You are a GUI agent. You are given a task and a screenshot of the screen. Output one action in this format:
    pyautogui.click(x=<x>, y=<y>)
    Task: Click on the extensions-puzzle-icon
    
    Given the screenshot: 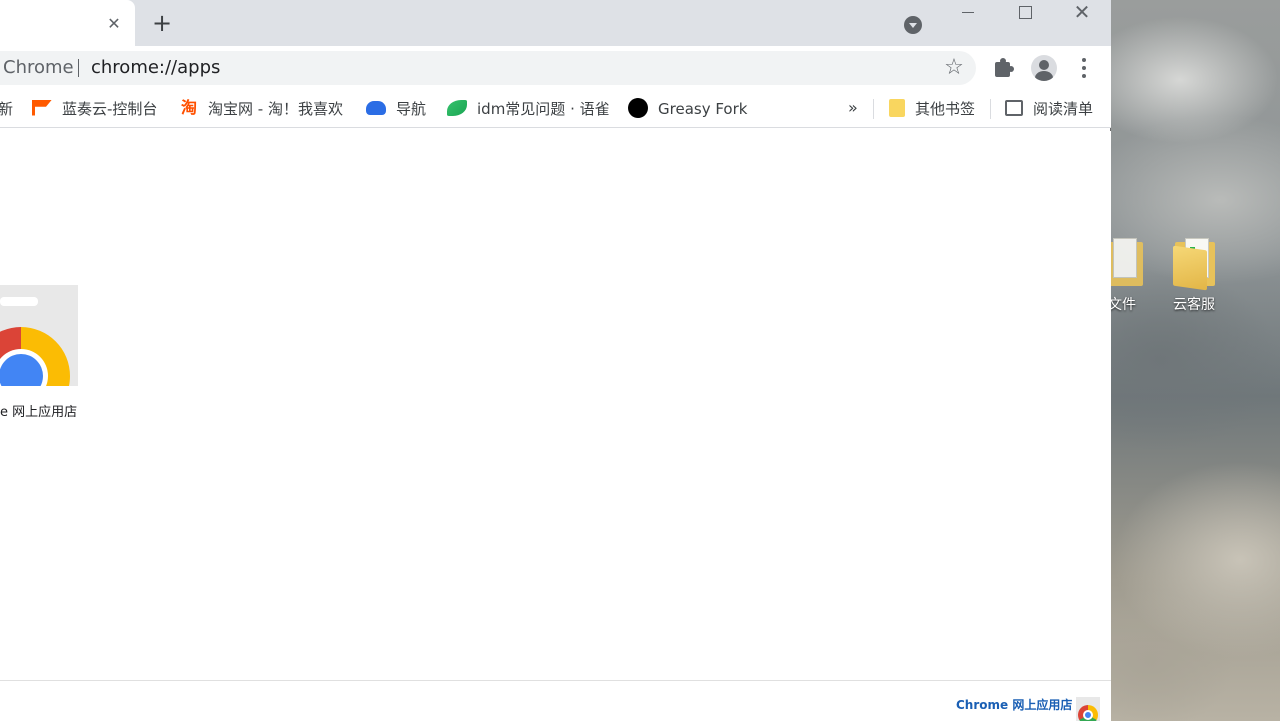 What is the action you would take?
    pyautogui.click(x=1004, y=68)
    